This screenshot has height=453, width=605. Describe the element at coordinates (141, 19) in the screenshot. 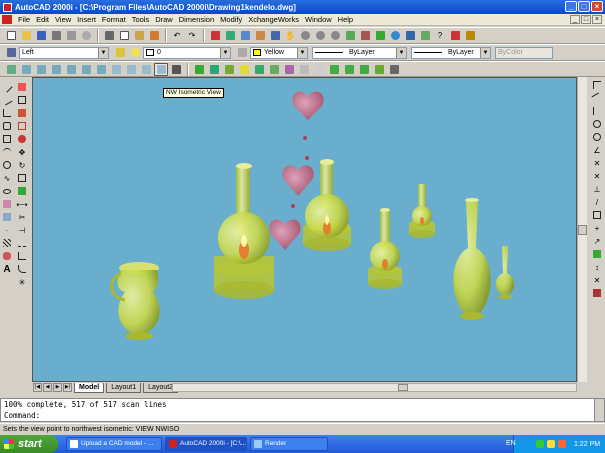

I see `menu-tools: Tools` at that location.